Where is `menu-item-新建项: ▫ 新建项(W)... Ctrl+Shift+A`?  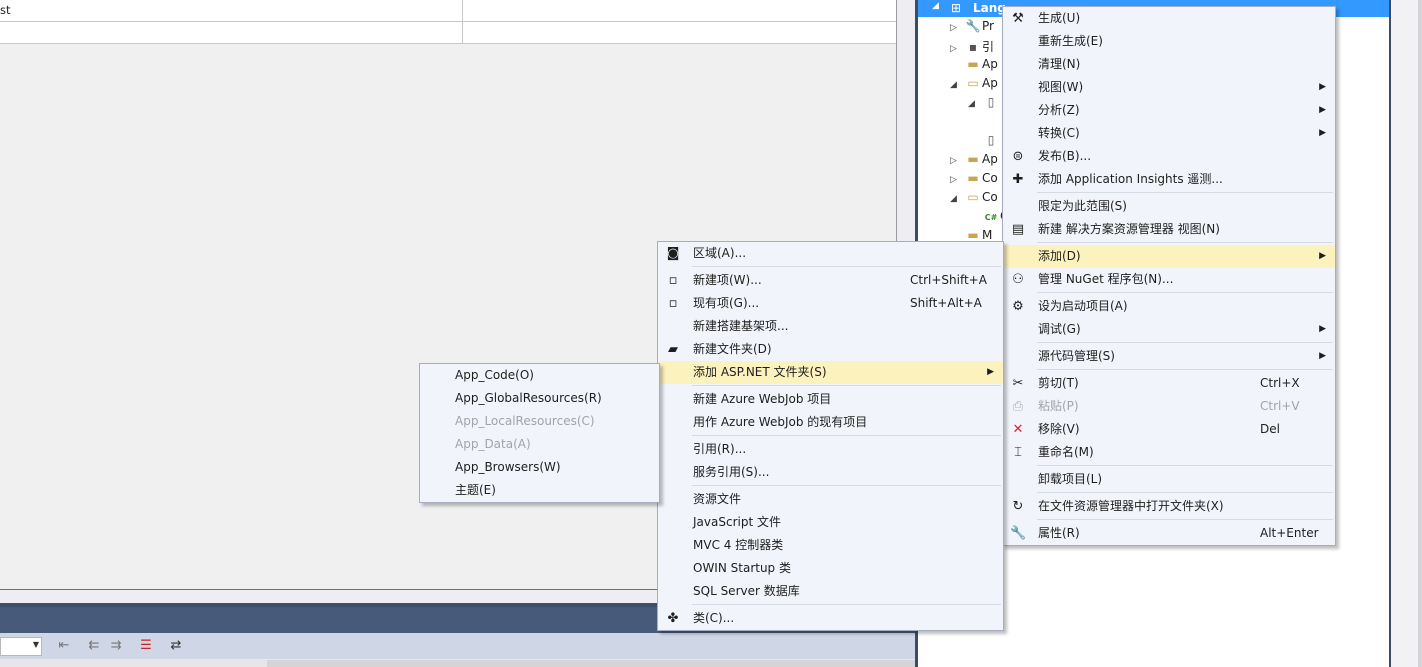 menu-item-新建项: ▫ 新建项(W)... Ctrl+Shift+A is located at coordinates (830, 280).